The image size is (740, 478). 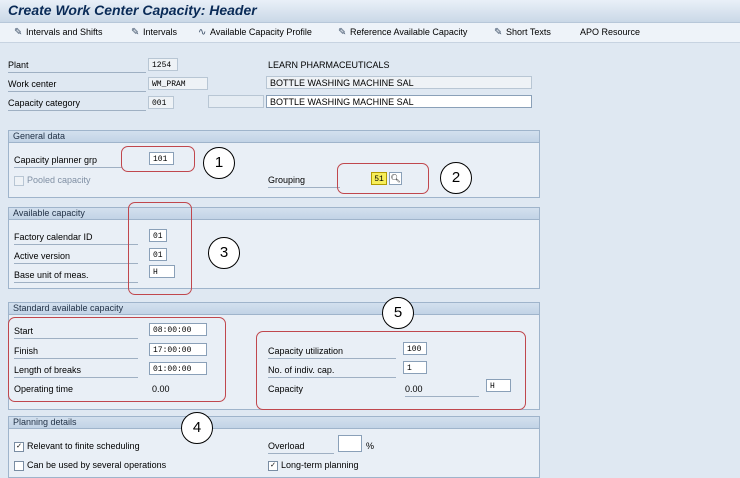 What do you see at coordinates (19, 180) in the screenshot?
I see `pooled-capacity-check-icon` at bounding box center [19, 180].